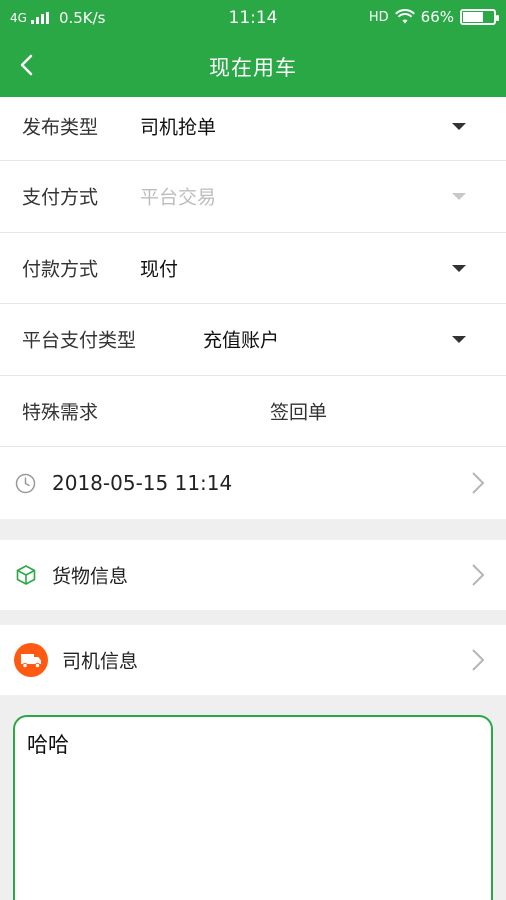 Image resolution: width=506 pixels, height=900 pixels. Describe the element at coordinates (90, 576) in the screenshot. I see `goods-info-label: 货物信息` at that location.